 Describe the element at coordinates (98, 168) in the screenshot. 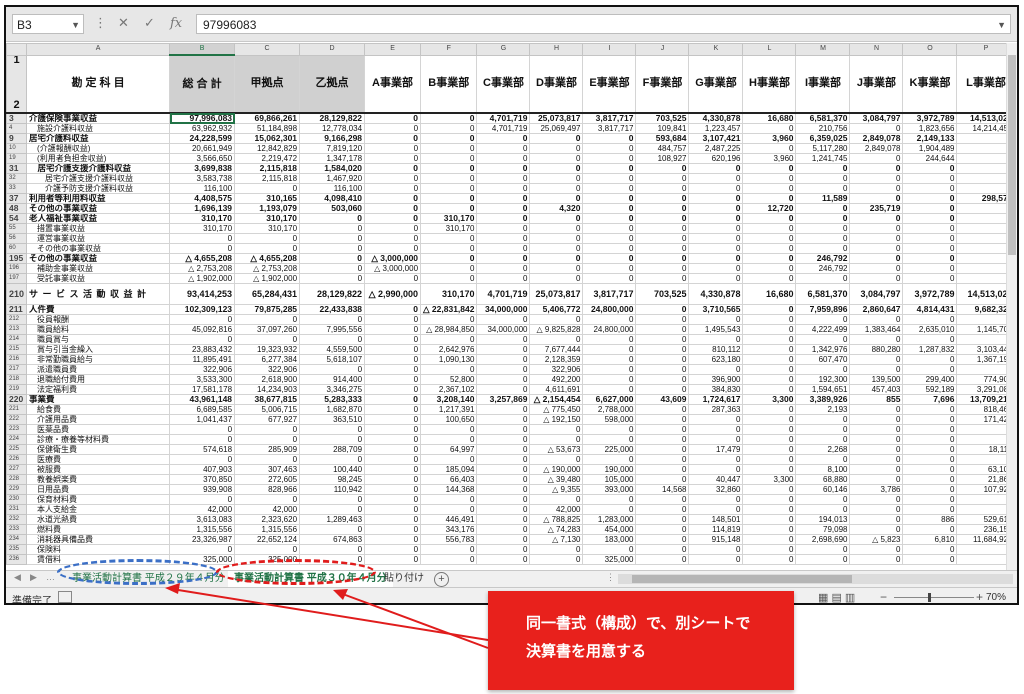

I see `account-name-cell: 居宅介護支援介護料収益` at that location.